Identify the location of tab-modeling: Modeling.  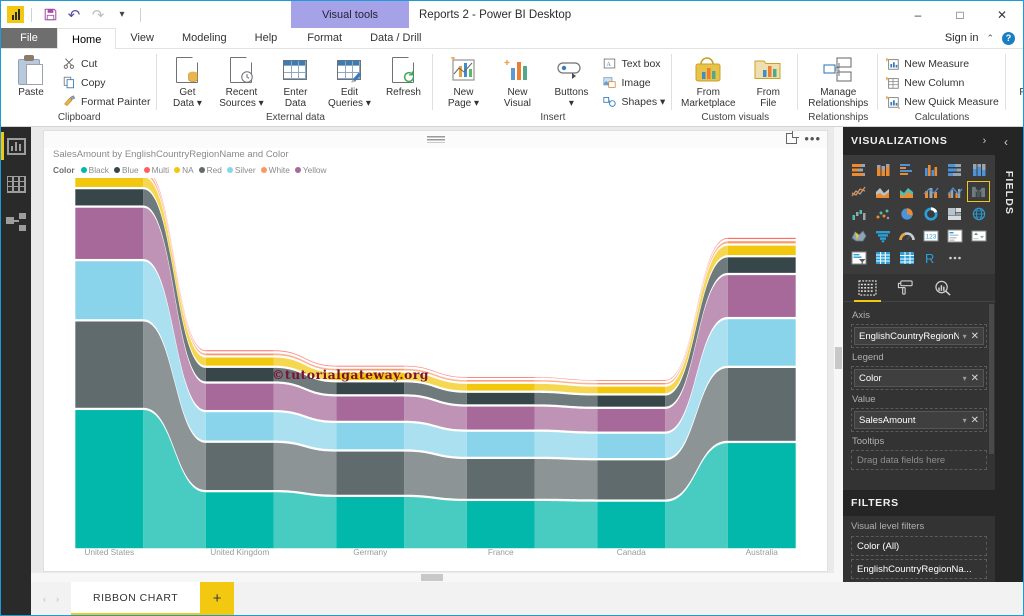
(204, 38).